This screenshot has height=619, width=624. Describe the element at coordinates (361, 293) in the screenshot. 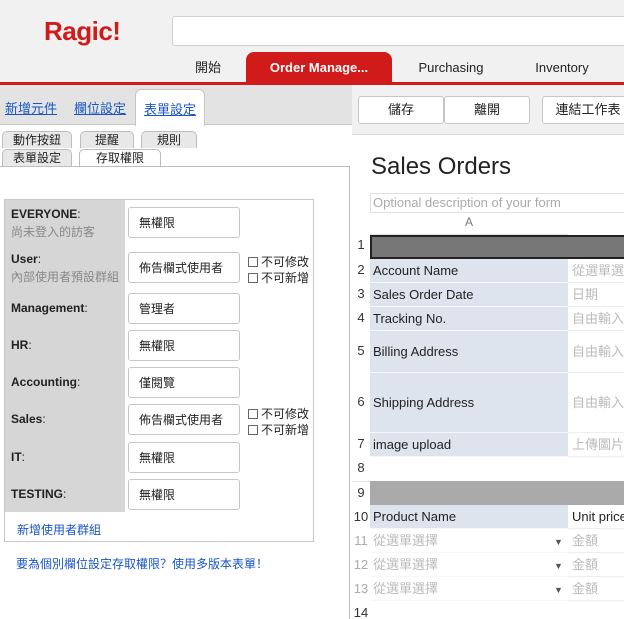

I see `row-number: 3` at that location.